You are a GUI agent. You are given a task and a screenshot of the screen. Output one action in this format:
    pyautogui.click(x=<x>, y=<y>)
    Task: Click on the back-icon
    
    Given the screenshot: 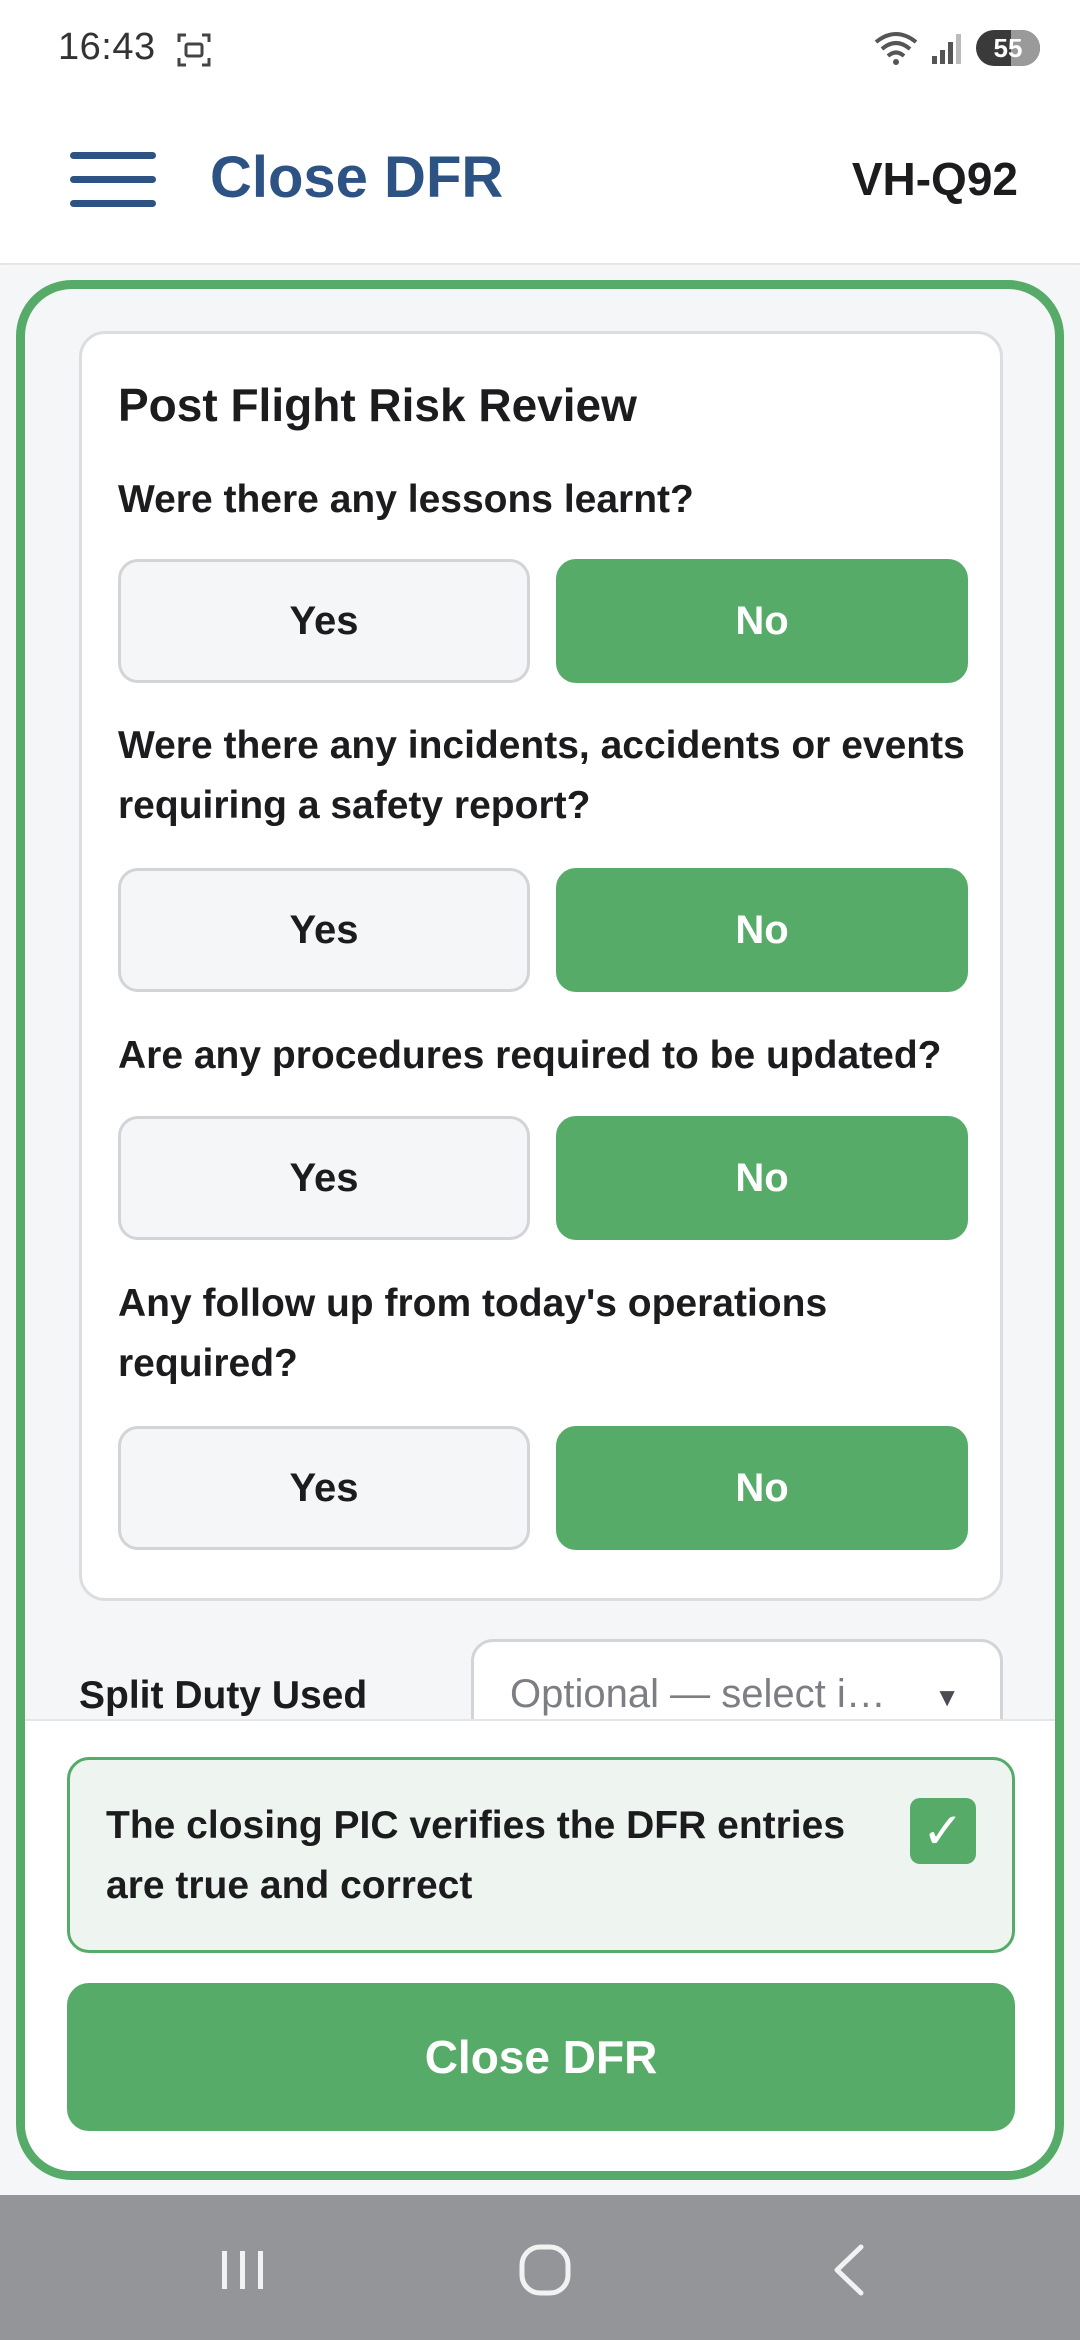 What is the action you would take?
    pyautogui.click(x=850, y=2270)
    